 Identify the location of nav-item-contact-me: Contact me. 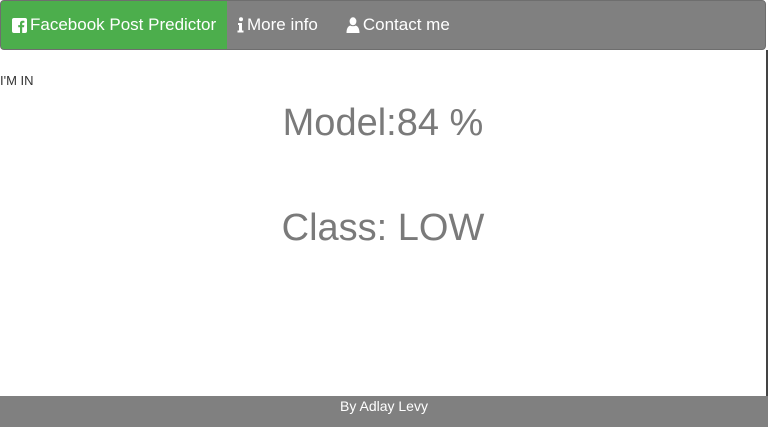
(398, 25).